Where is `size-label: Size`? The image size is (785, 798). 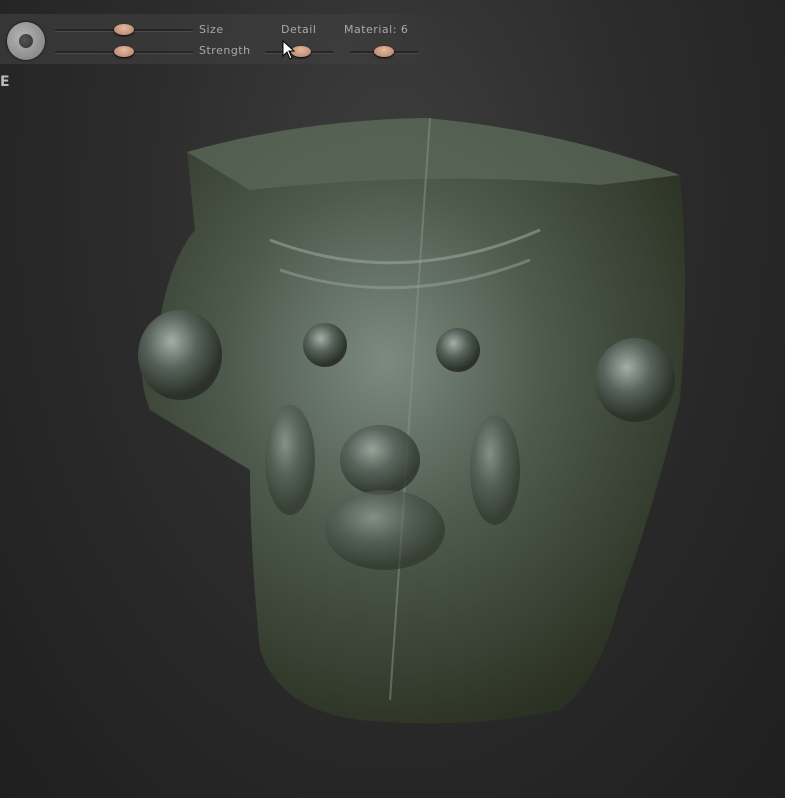
size-label: Size is located at coordinates (211, 29).